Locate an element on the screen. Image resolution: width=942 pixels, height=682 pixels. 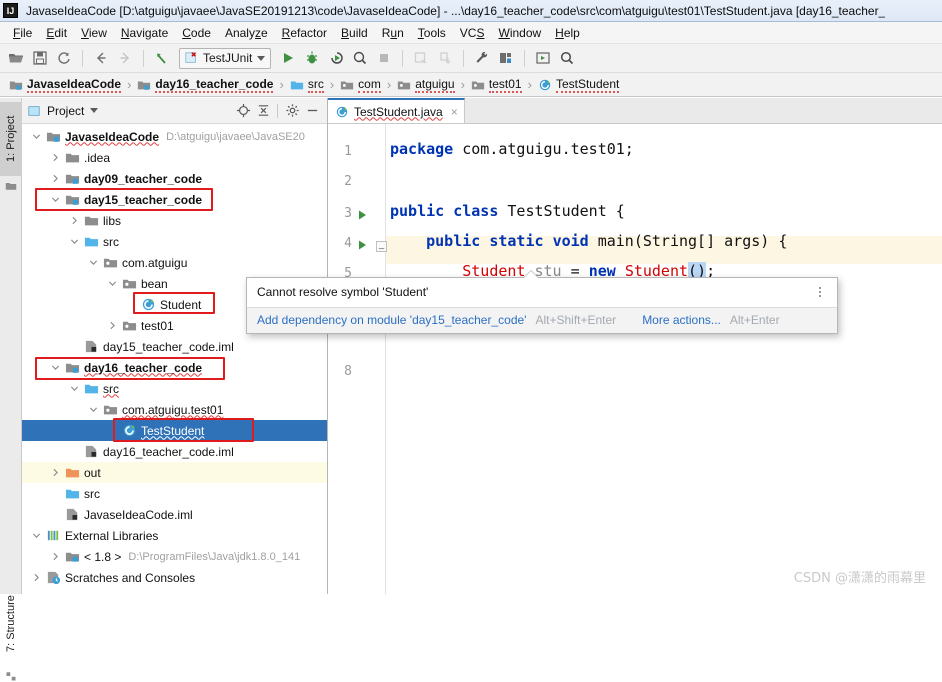
tree-row-day16-teacher-code-iml: day16_teacher_code.iml is located at coordinates (174, 451).